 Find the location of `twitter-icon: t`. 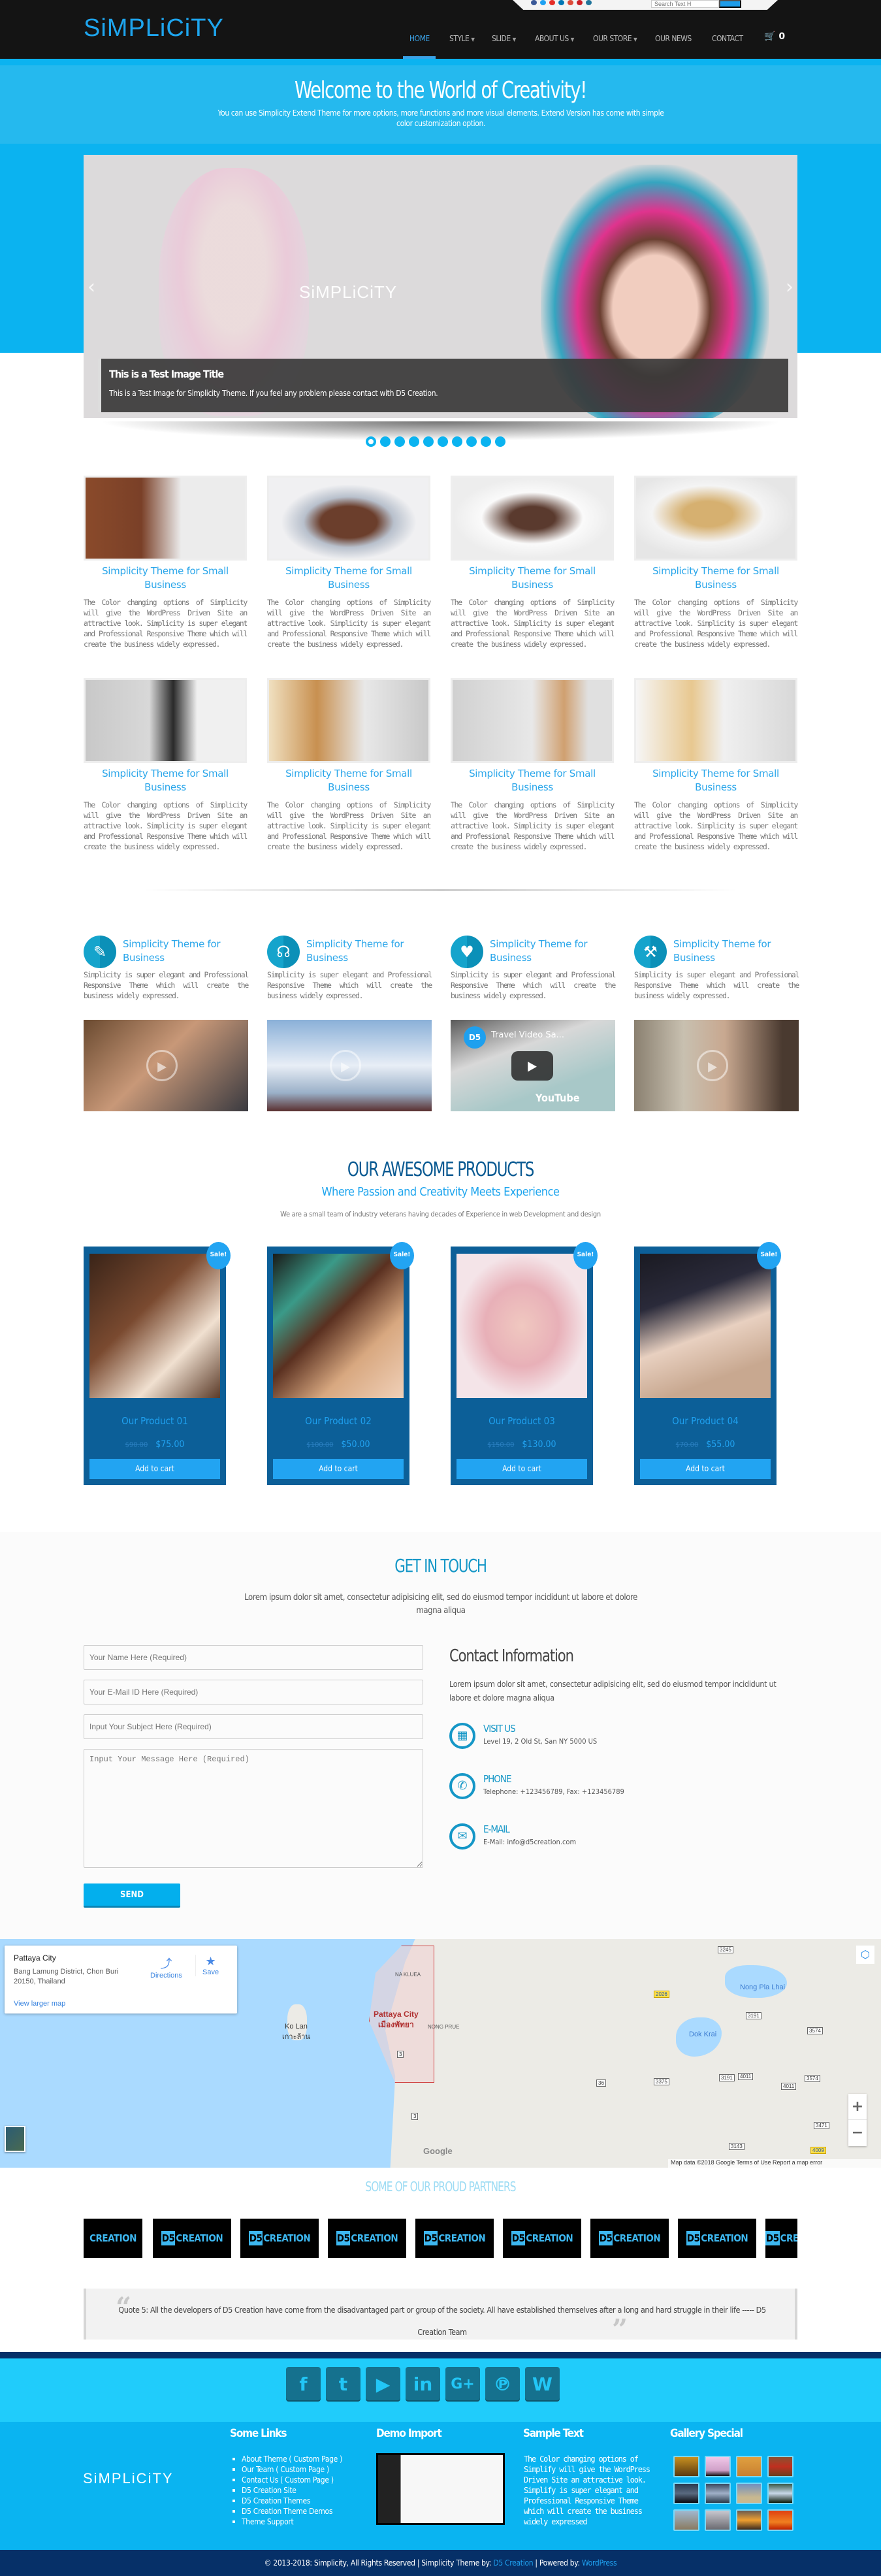

twitter-icon: t is located at coordinates (343, 2384).